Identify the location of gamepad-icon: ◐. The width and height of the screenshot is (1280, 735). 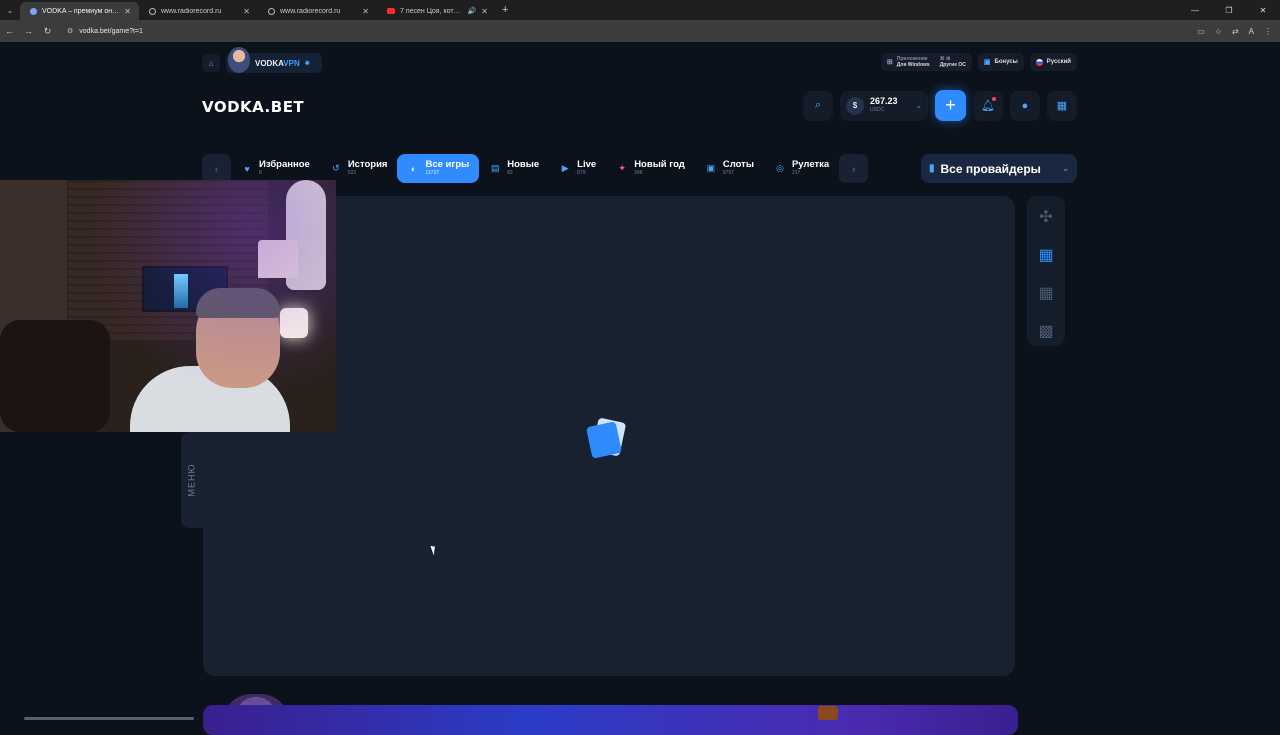
(413, 168).